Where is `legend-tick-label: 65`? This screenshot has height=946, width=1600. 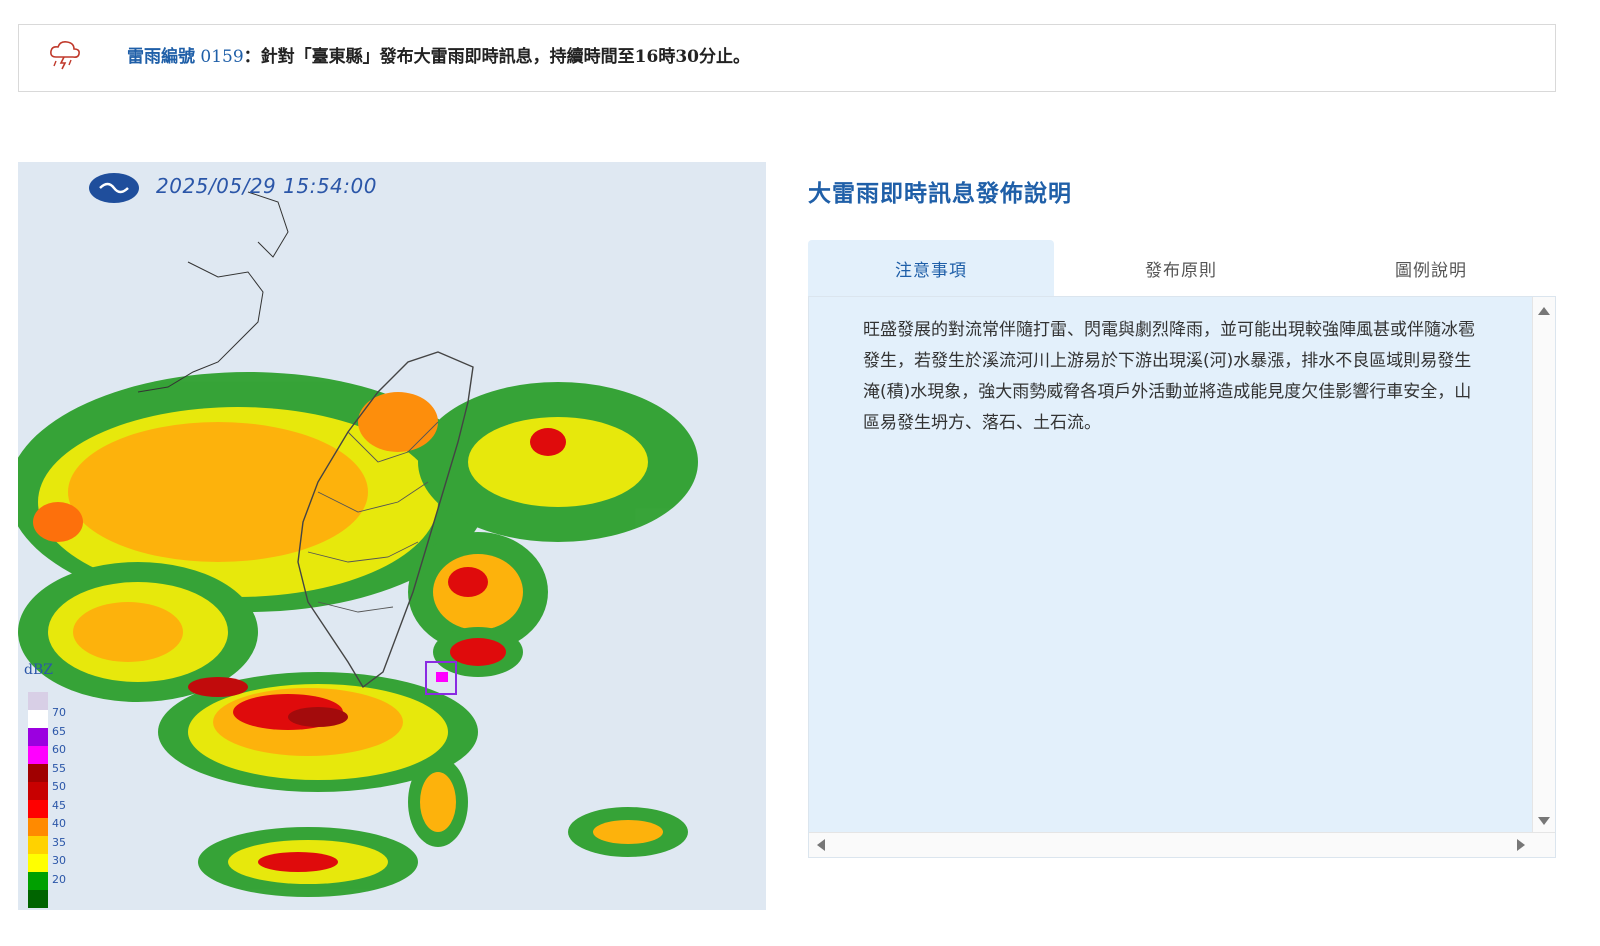 legend-tick-label: 65 is located at coordinates (59, 731).